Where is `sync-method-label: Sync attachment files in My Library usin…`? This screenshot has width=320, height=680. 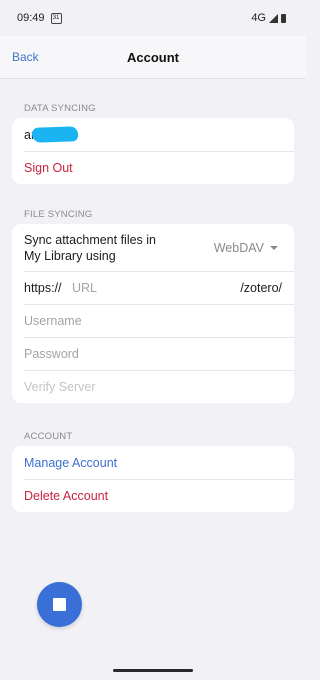
sync-method-label: Sync attachment files in My Library usin… is located at coordinates (90, 247).